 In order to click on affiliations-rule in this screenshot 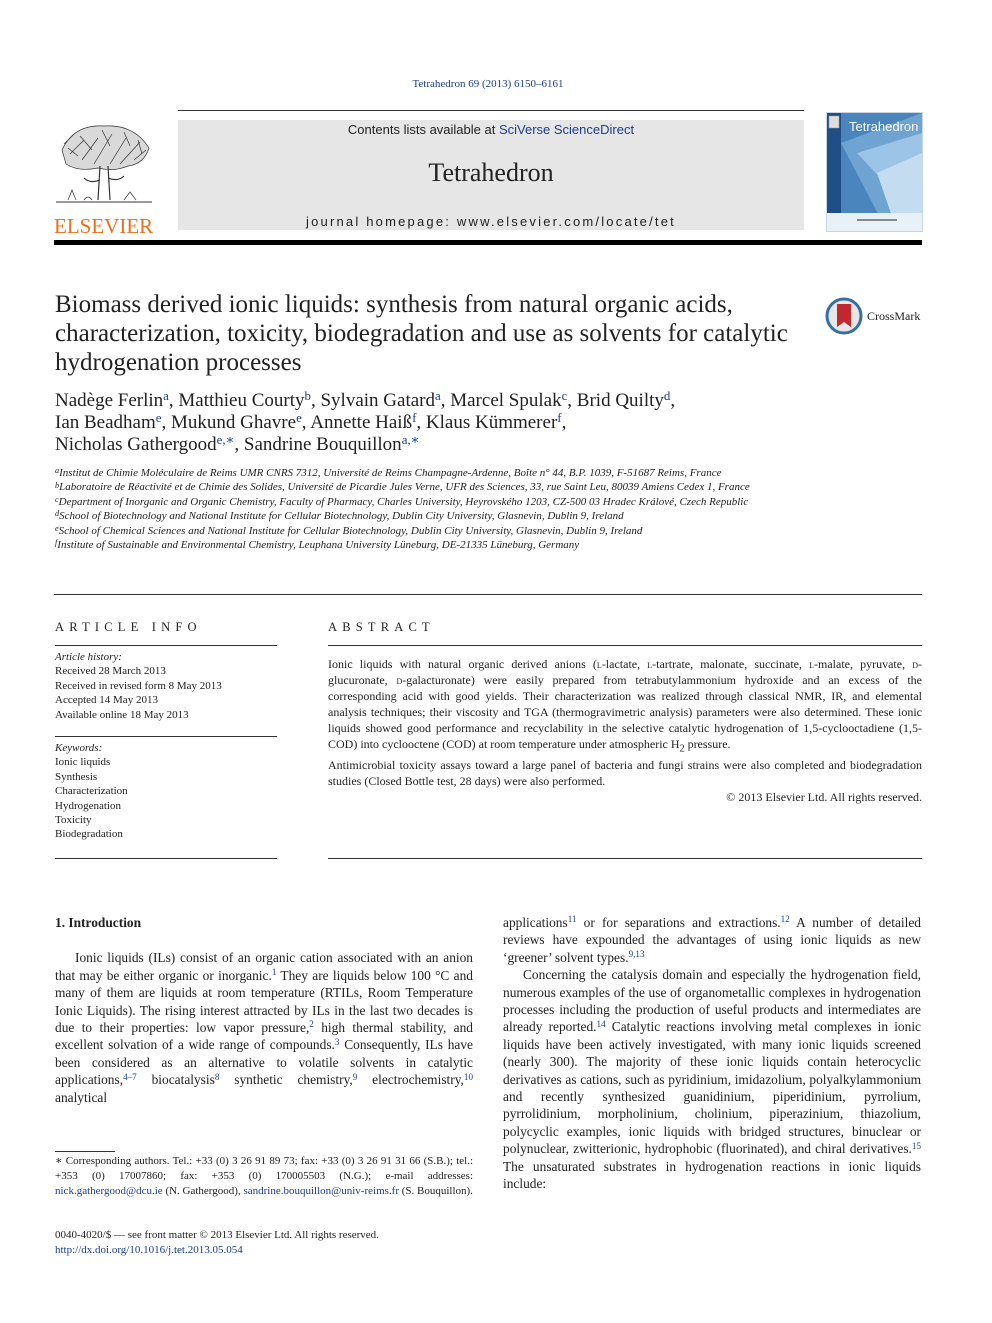, I will do `click(488, 594)`.